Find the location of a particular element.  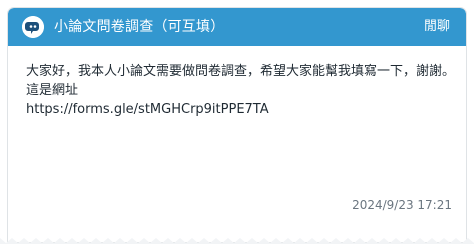

post-text-line: 這是網址 is located at coordinates (52, 90).